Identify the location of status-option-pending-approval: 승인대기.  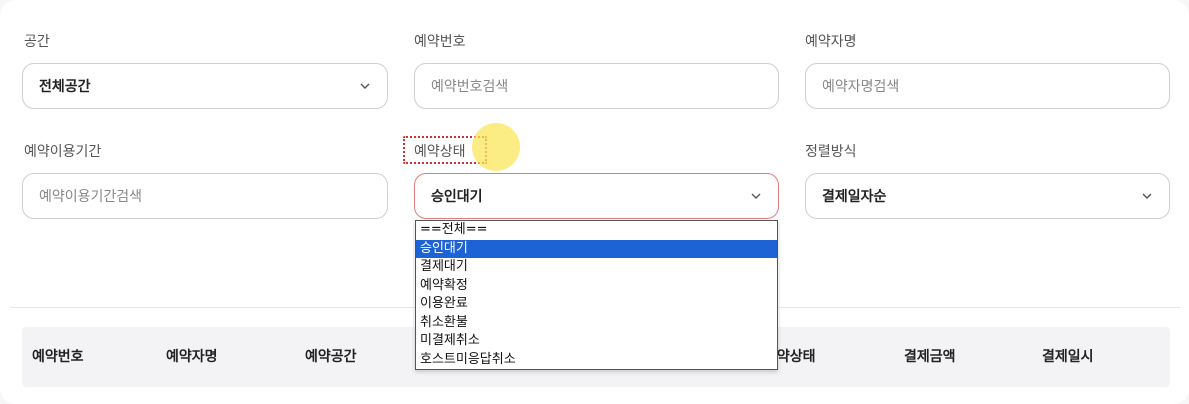
(596, 248).